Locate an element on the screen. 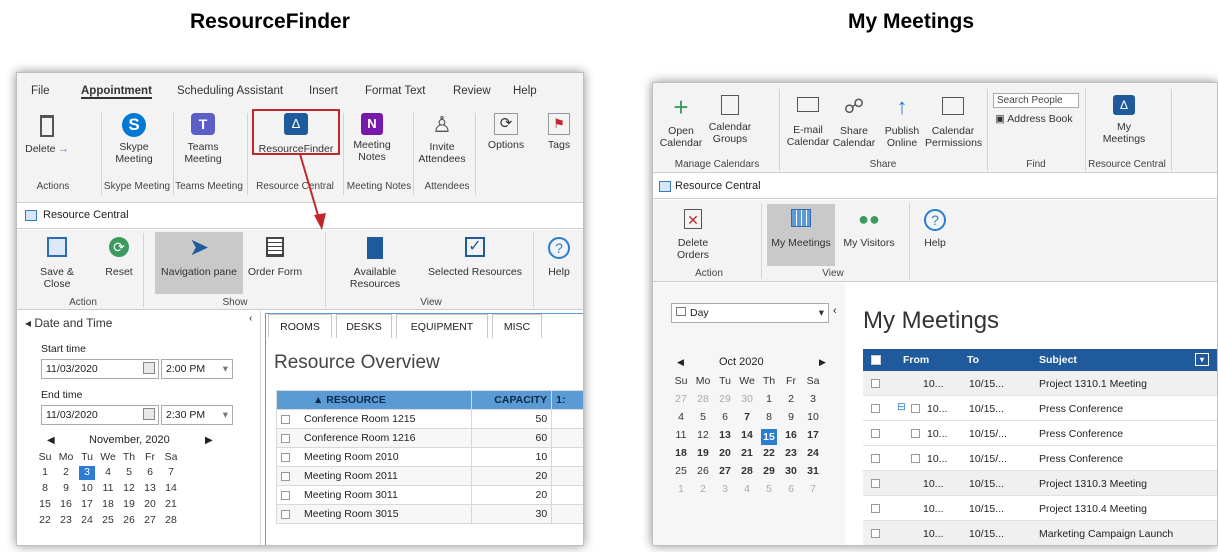 This screenshot has width=1218, height=552. open-calendar-button: + Open Calendar is located at coordinates (681, 121).